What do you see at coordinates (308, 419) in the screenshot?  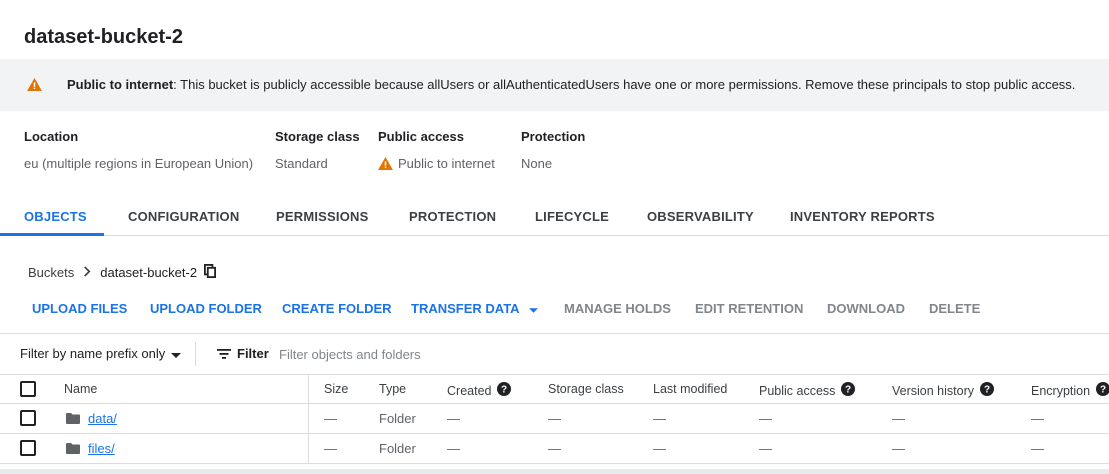 I see `column-divider` at bounding box center [308, 419].